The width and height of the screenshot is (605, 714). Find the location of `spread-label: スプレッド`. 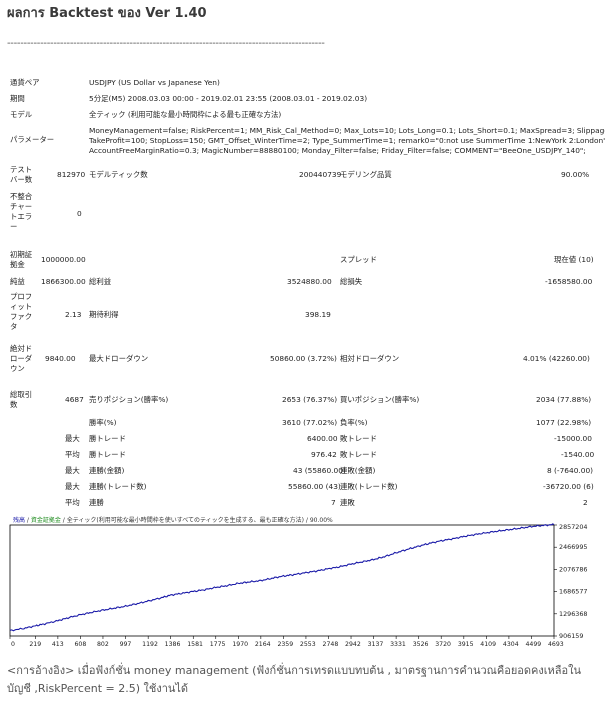

spread-label: スプレッド is located at coordinates (358, 259).